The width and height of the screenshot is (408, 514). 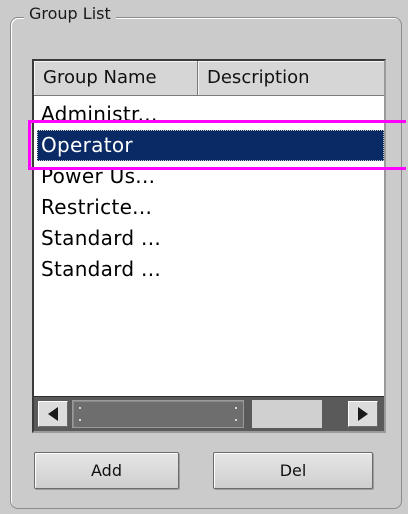 I want to click on delete-button: Del, so click(x=293, y=470).